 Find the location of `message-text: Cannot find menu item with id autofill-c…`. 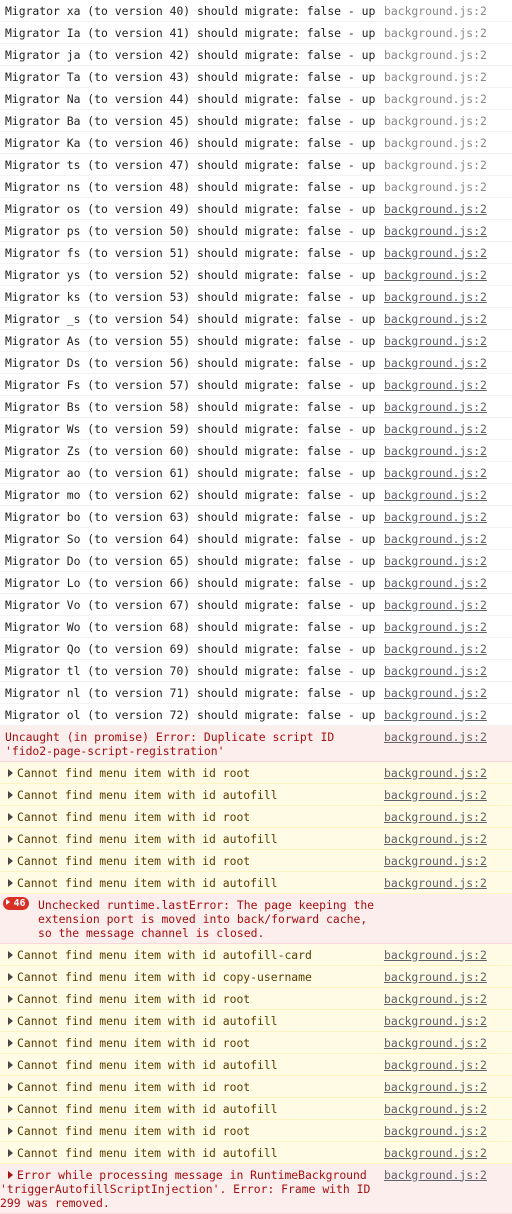

message-text: Cannot find menu item with id autofill-c… is located at coordinates (190, 955).